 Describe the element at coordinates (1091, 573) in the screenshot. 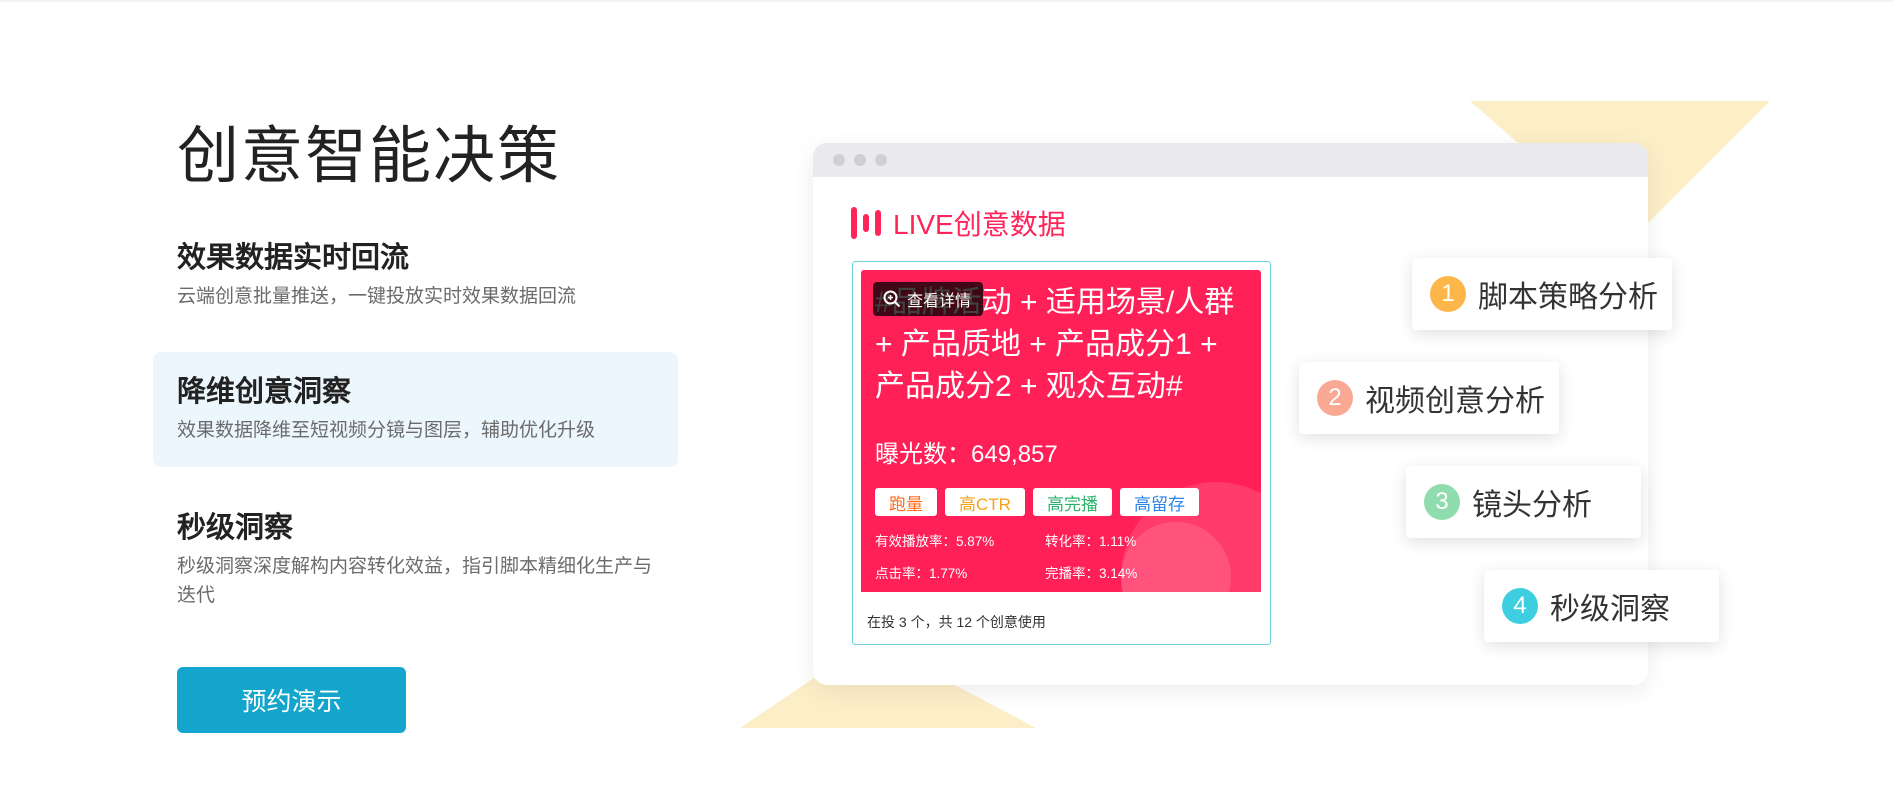

I see `metric: 完播率：3.14%` at that location.